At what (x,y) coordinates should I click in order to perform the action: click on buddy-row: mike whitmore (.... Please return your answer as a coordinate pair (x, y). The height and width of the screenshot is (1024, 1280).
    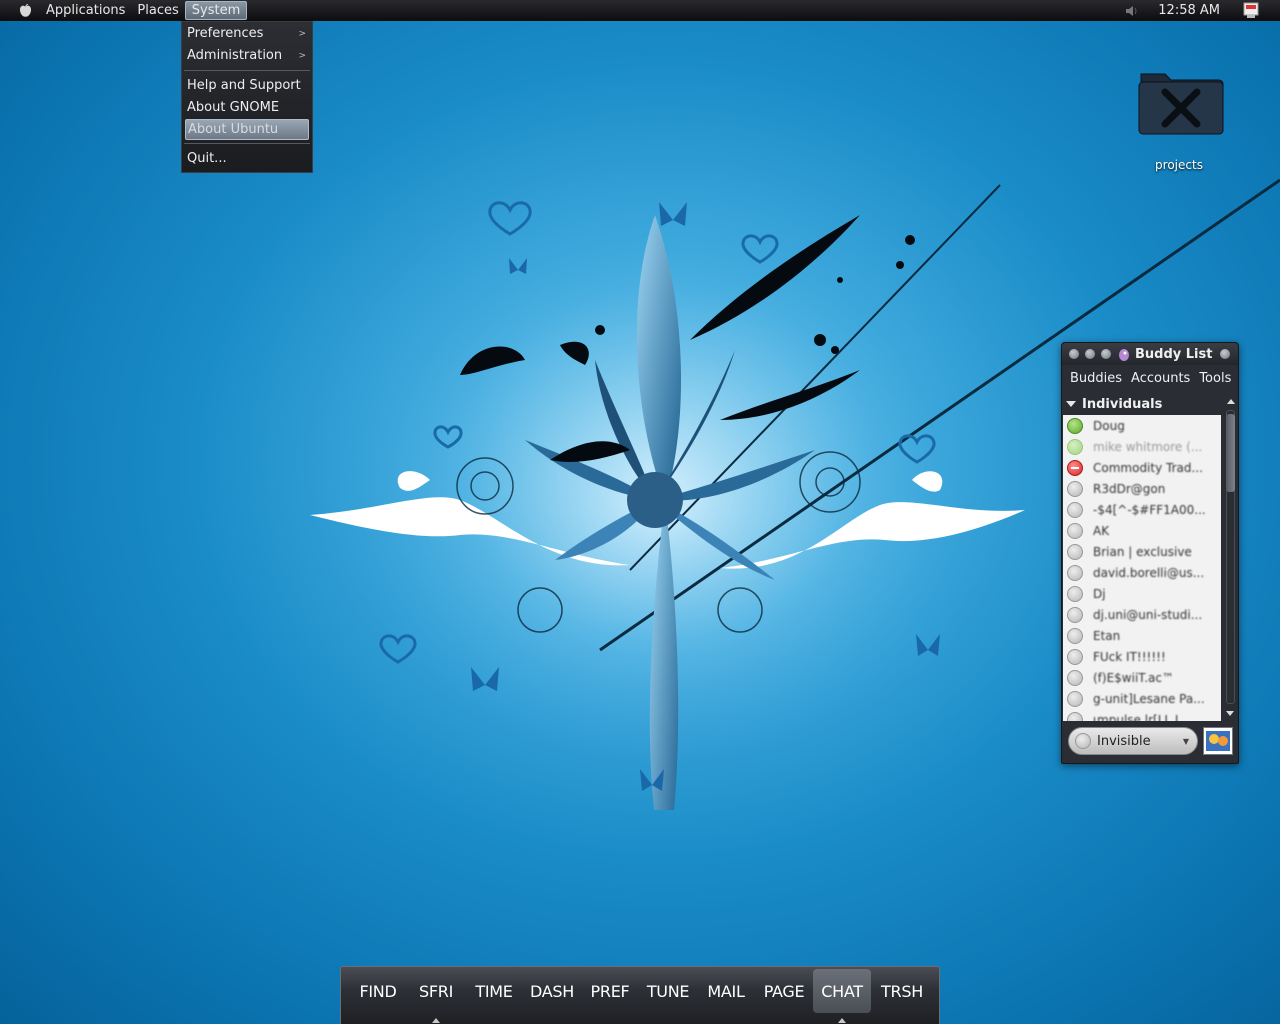
    Looking at the image, I should click on (1142, 446).